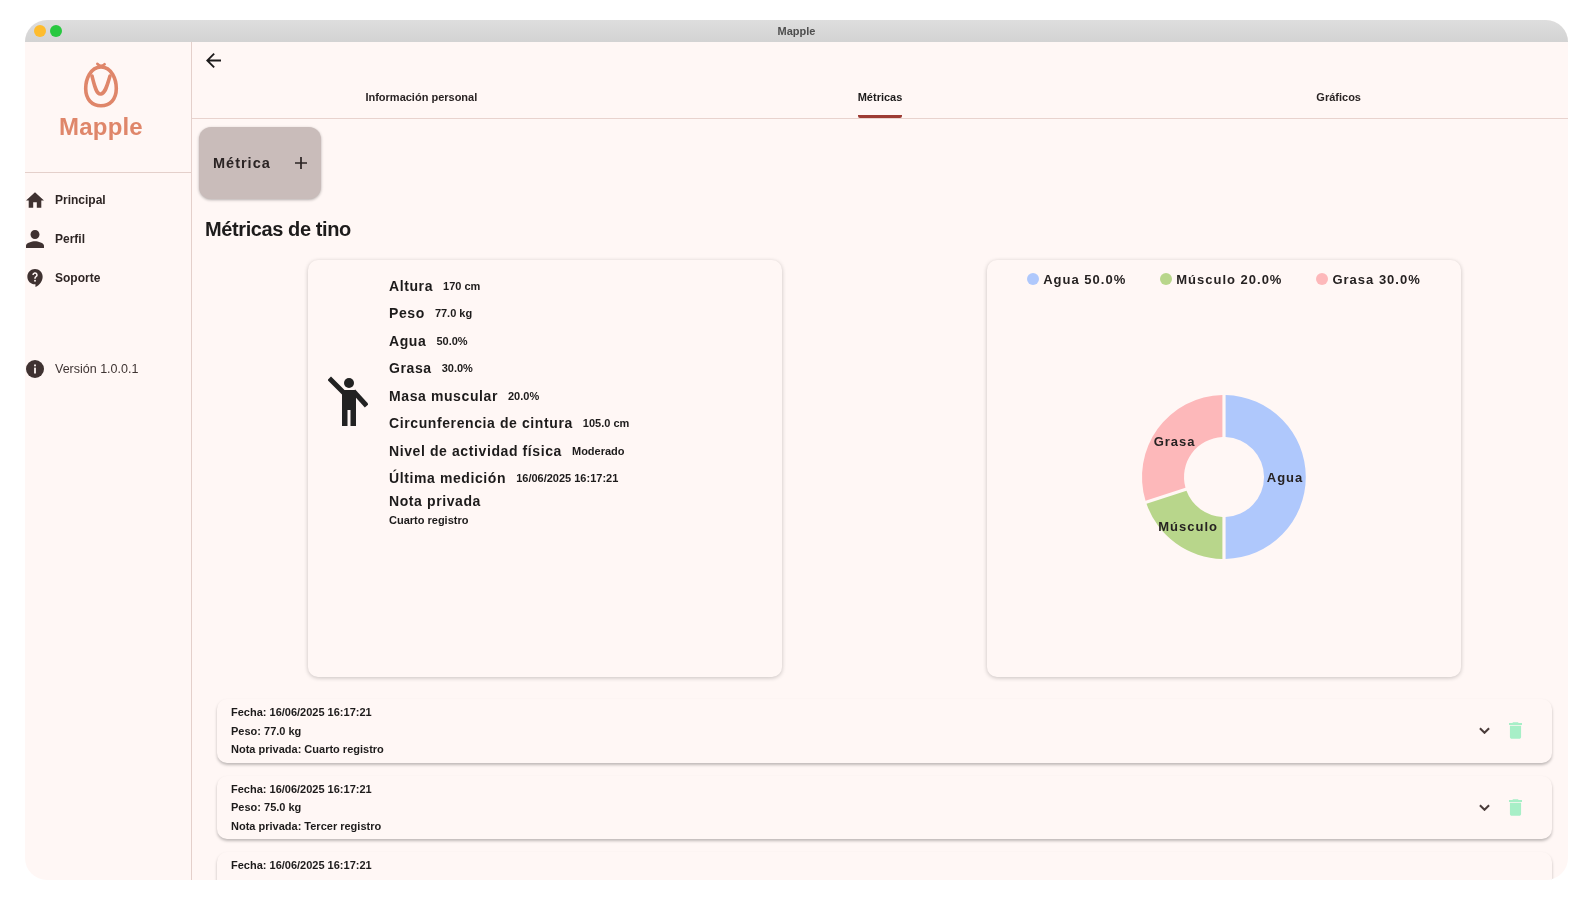 Image resolution: width=1592 pixels, height=900 pixels. What do you see at coordinates (101, 127) in the screenshot?
I see `brand-name: Mapple` at bounding box center [101, 127].